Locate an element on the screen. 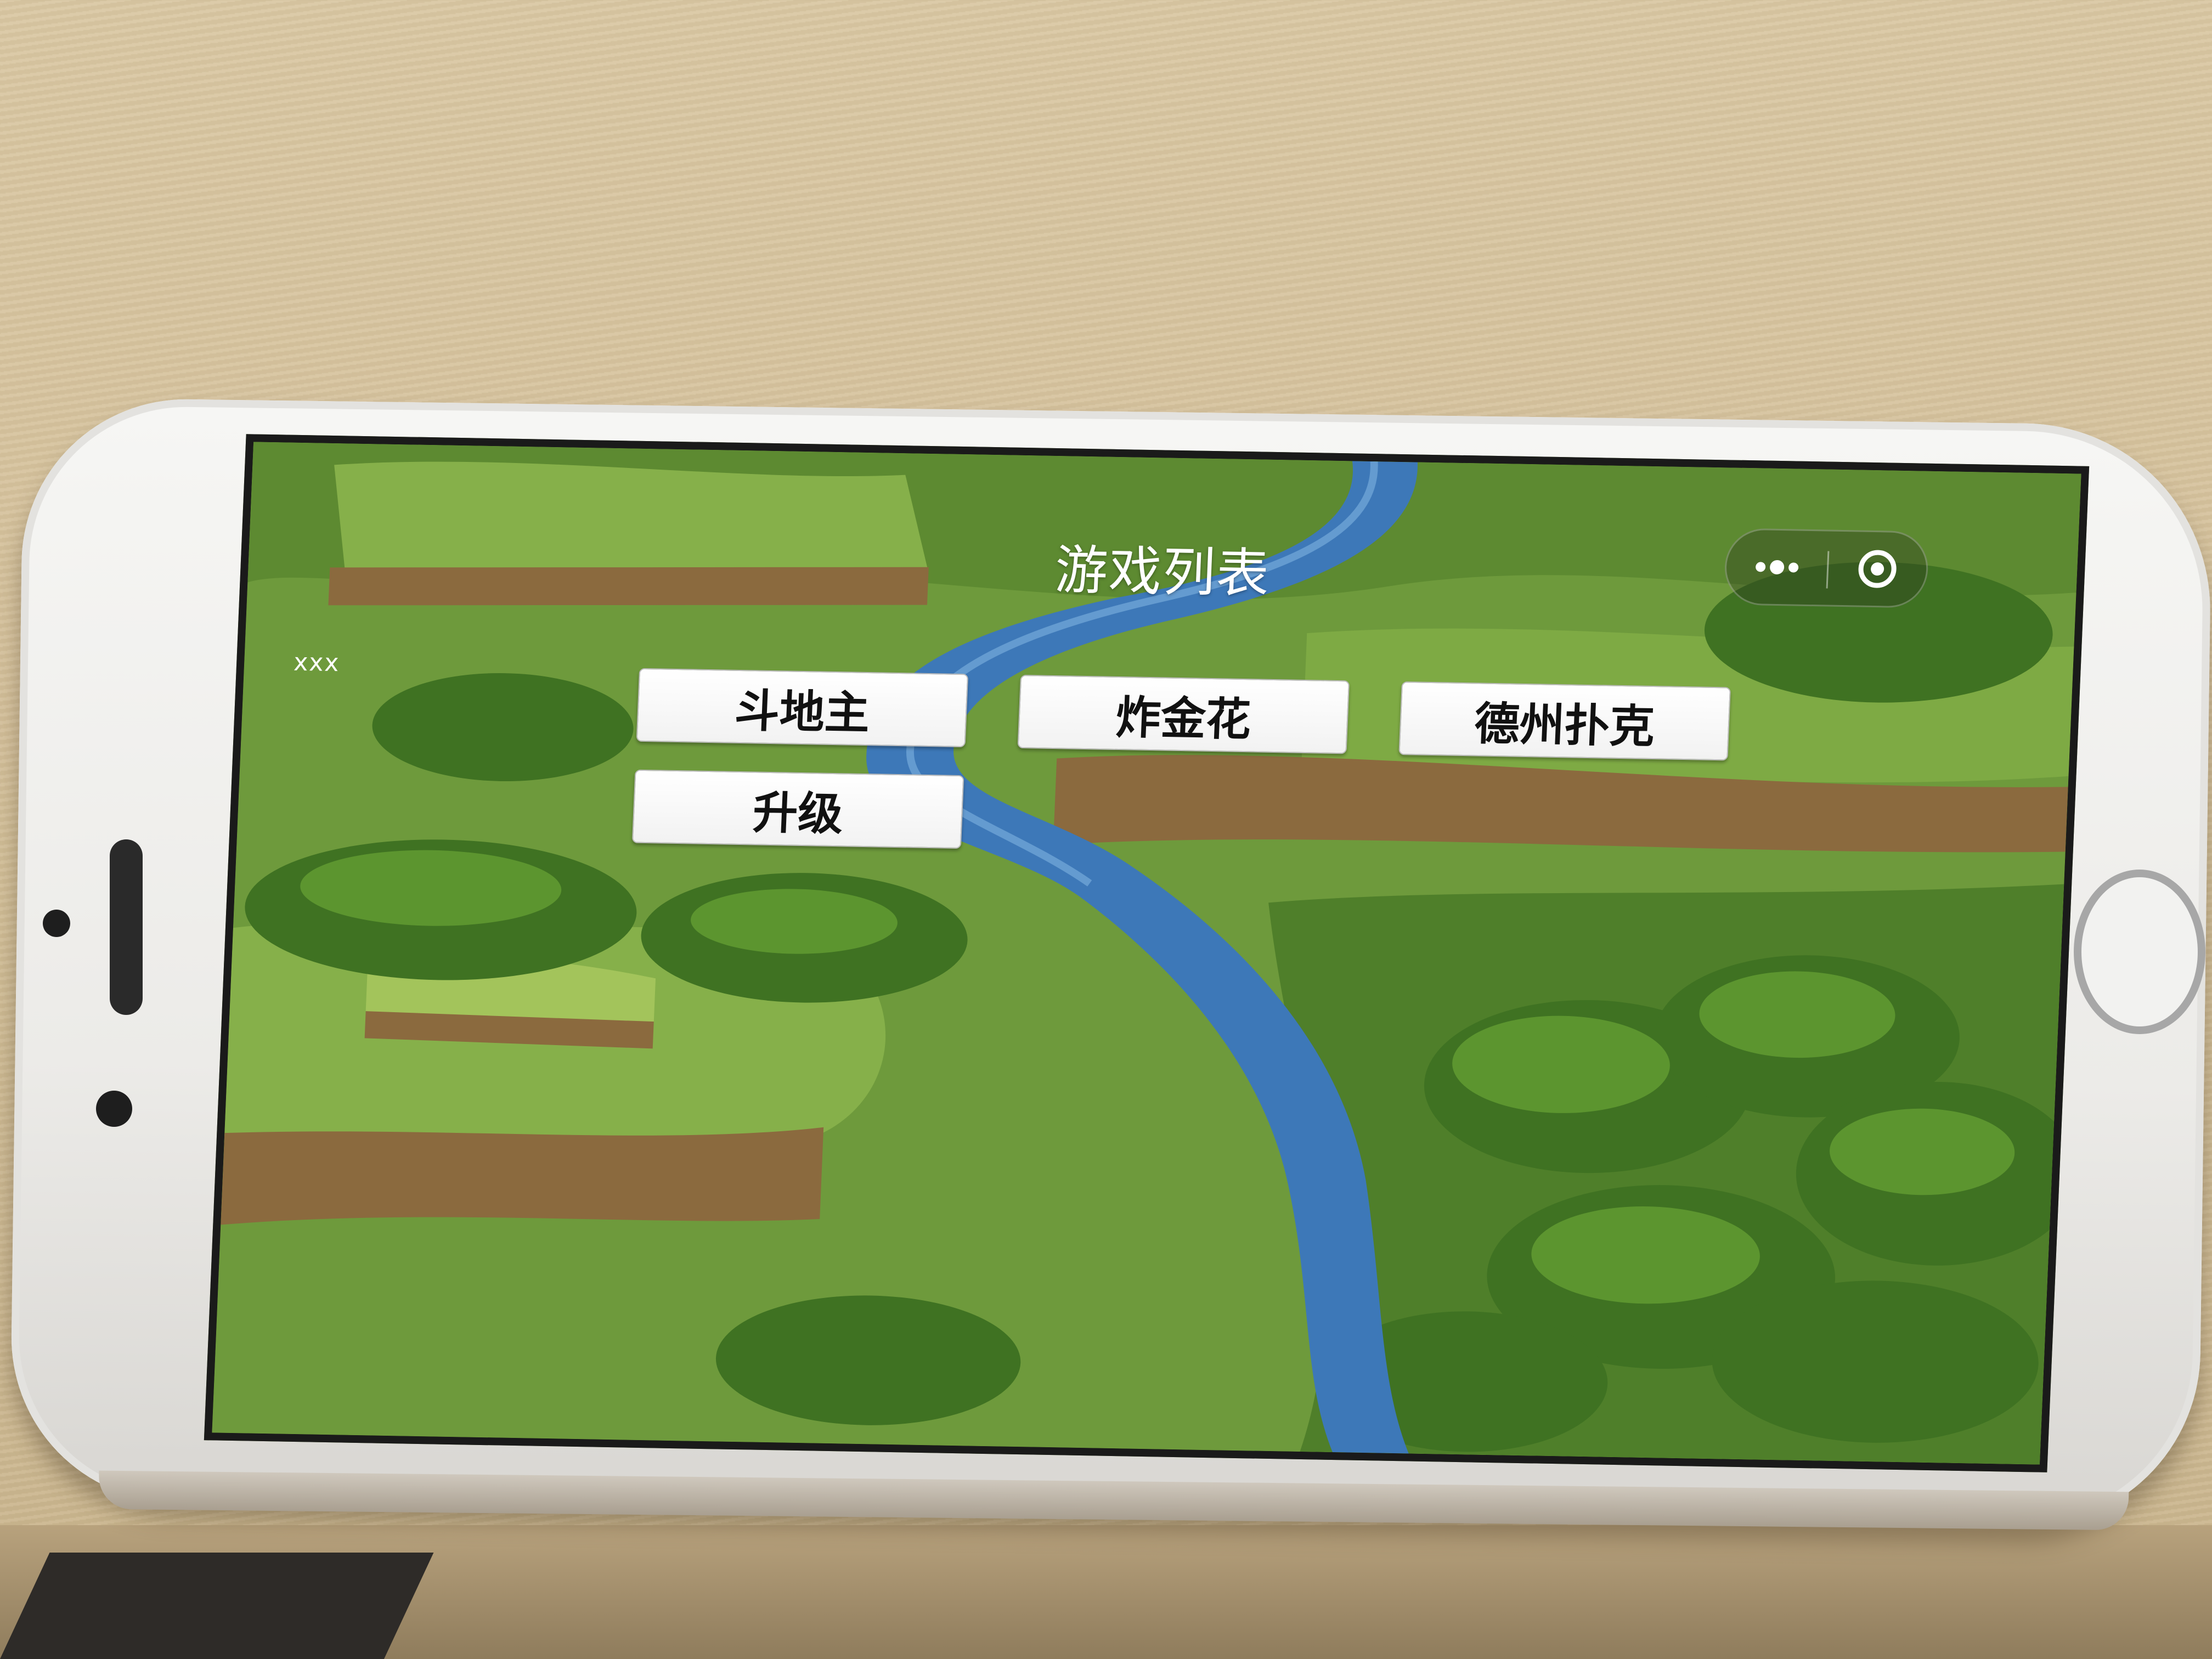 This screenshot has width=2212, height=1659. close-circle-icon is located at coordinates (1878, 569).